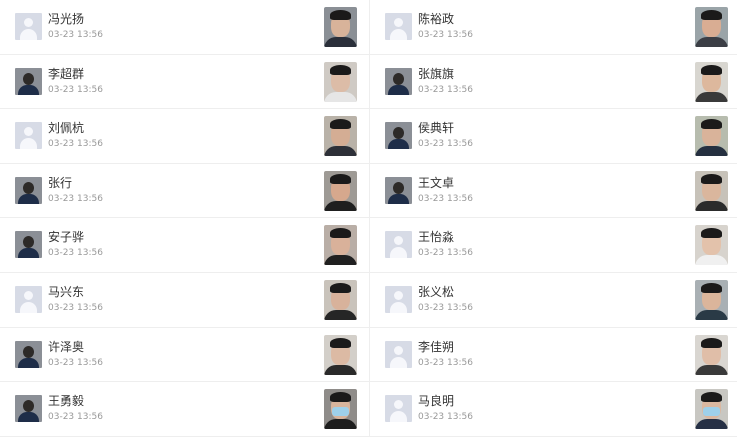  Describe the element at coordinates (185, 82) in the screenshot. I see `attendance-item: 李超群 03-23 13:56` at that location.